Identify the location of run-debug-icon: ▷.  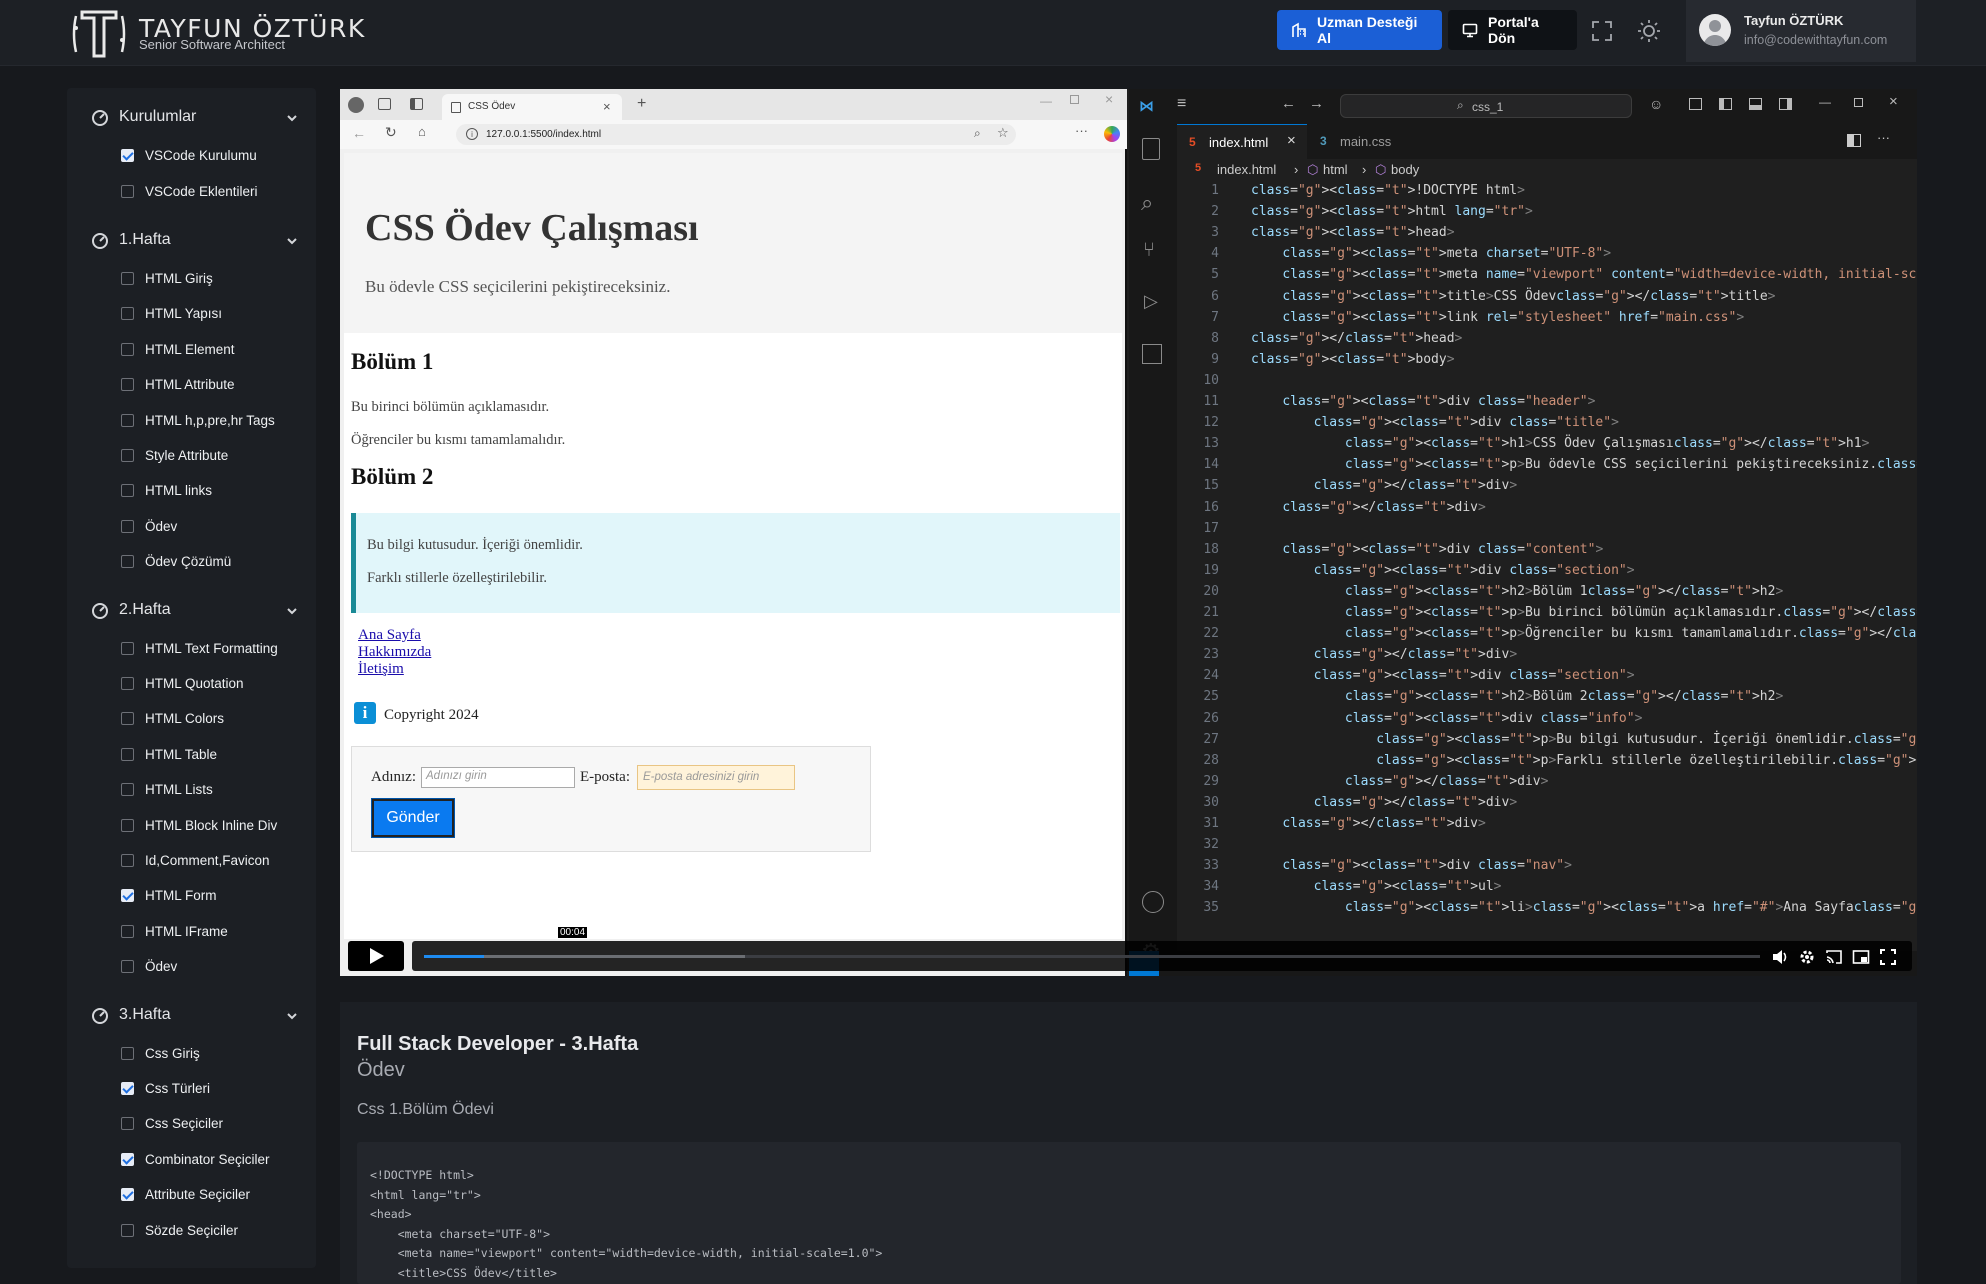
(1151, 301).